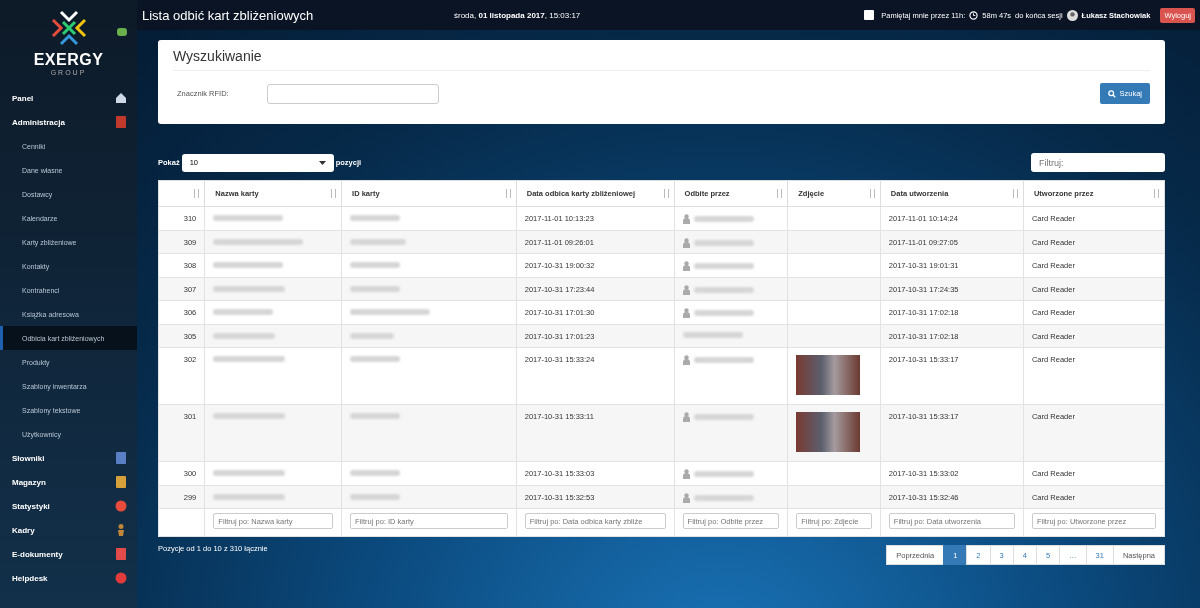 The height and width of the screenshot is (608, 1200). What do you see at coordinates (68, 122) in the screenshot?
I see `sidebar-item: Administracja` at bounding box center [68, 122].